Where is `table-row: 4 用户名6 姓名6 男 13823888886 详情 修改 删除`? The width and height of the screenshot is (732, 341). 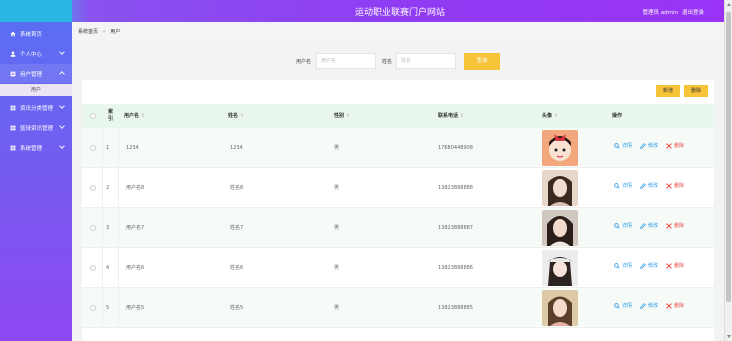 table-row: 4 用户名6 姓名6 男 13823888886 详情 修改 删除 is located at coordinates (398, 268).